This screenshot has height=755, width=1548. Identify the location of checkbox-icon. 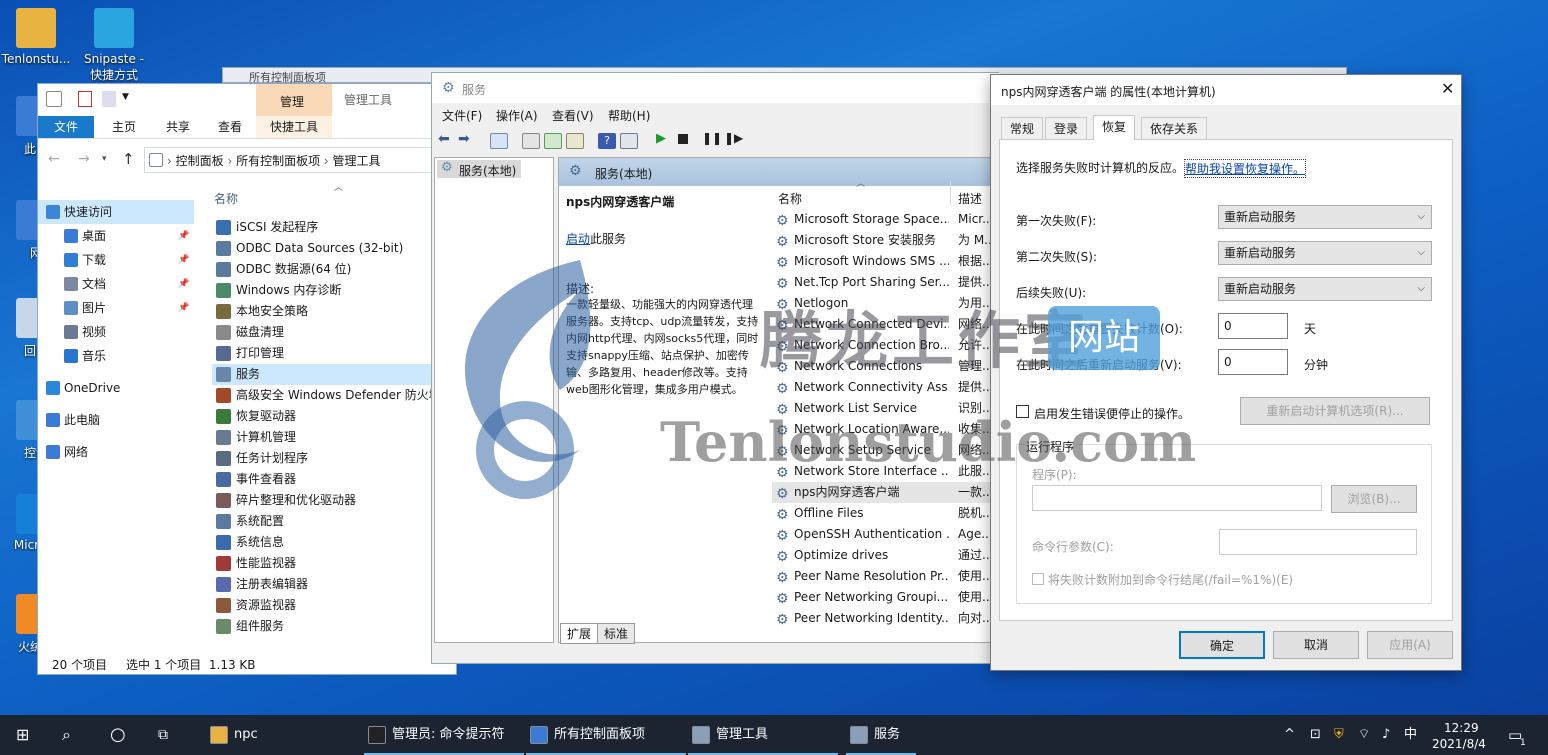
(85, 99).